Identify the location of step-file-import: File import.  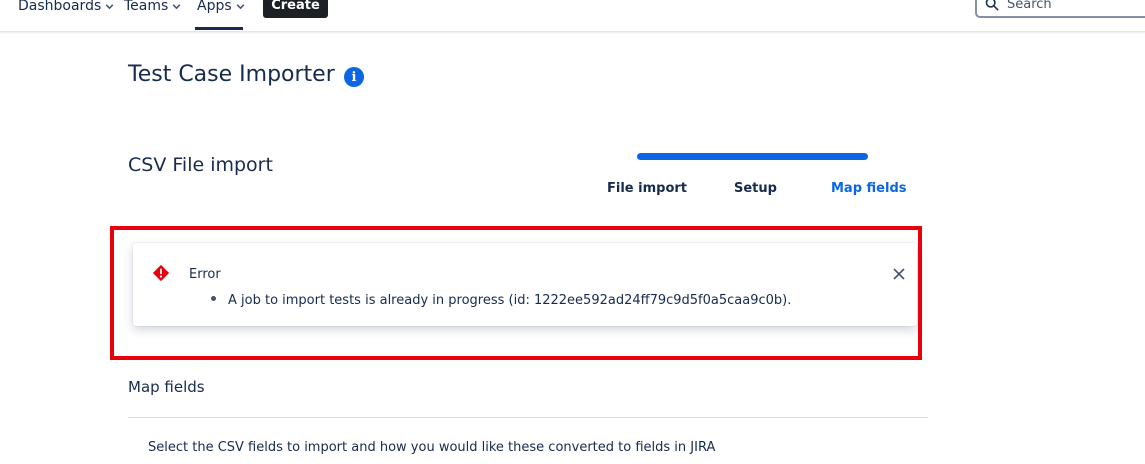
(647, 188).